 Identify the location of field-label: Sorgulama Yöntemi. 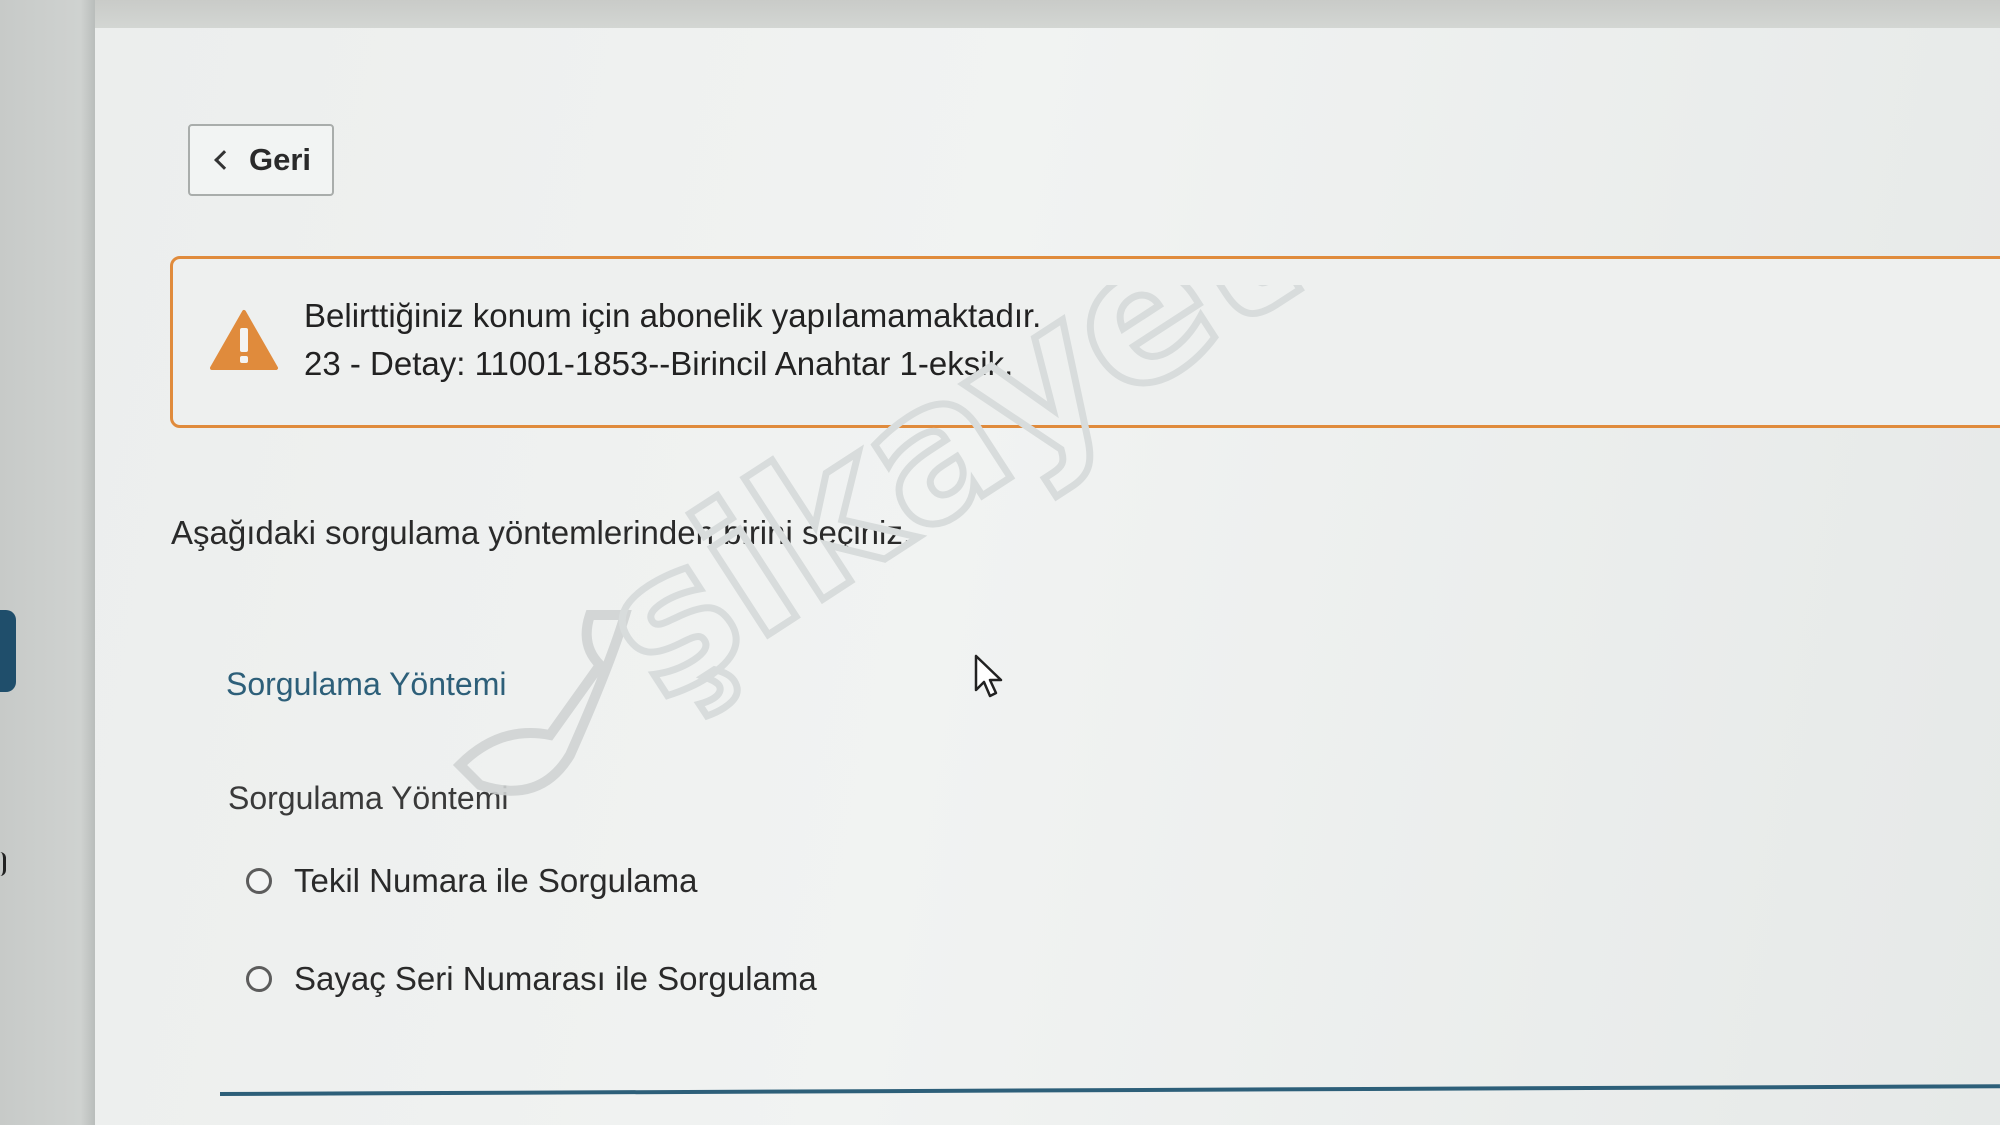
(368, 798).